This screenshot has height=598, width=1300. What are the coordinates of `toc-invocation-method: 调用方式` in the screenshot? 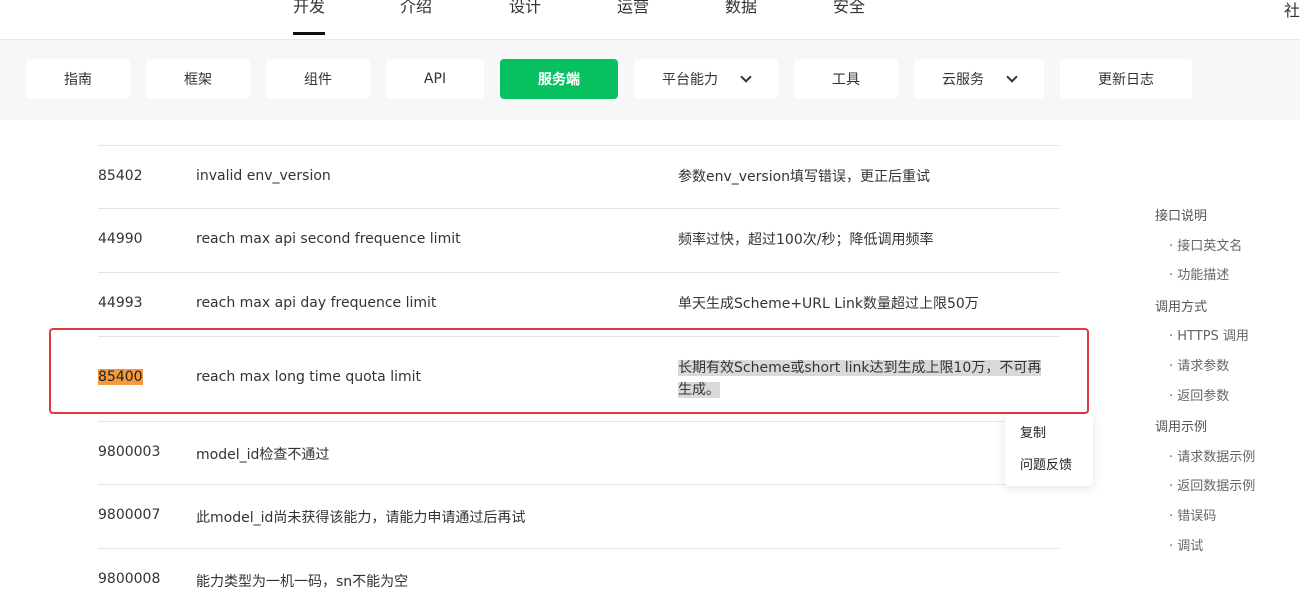 It's located at (1181, 305).